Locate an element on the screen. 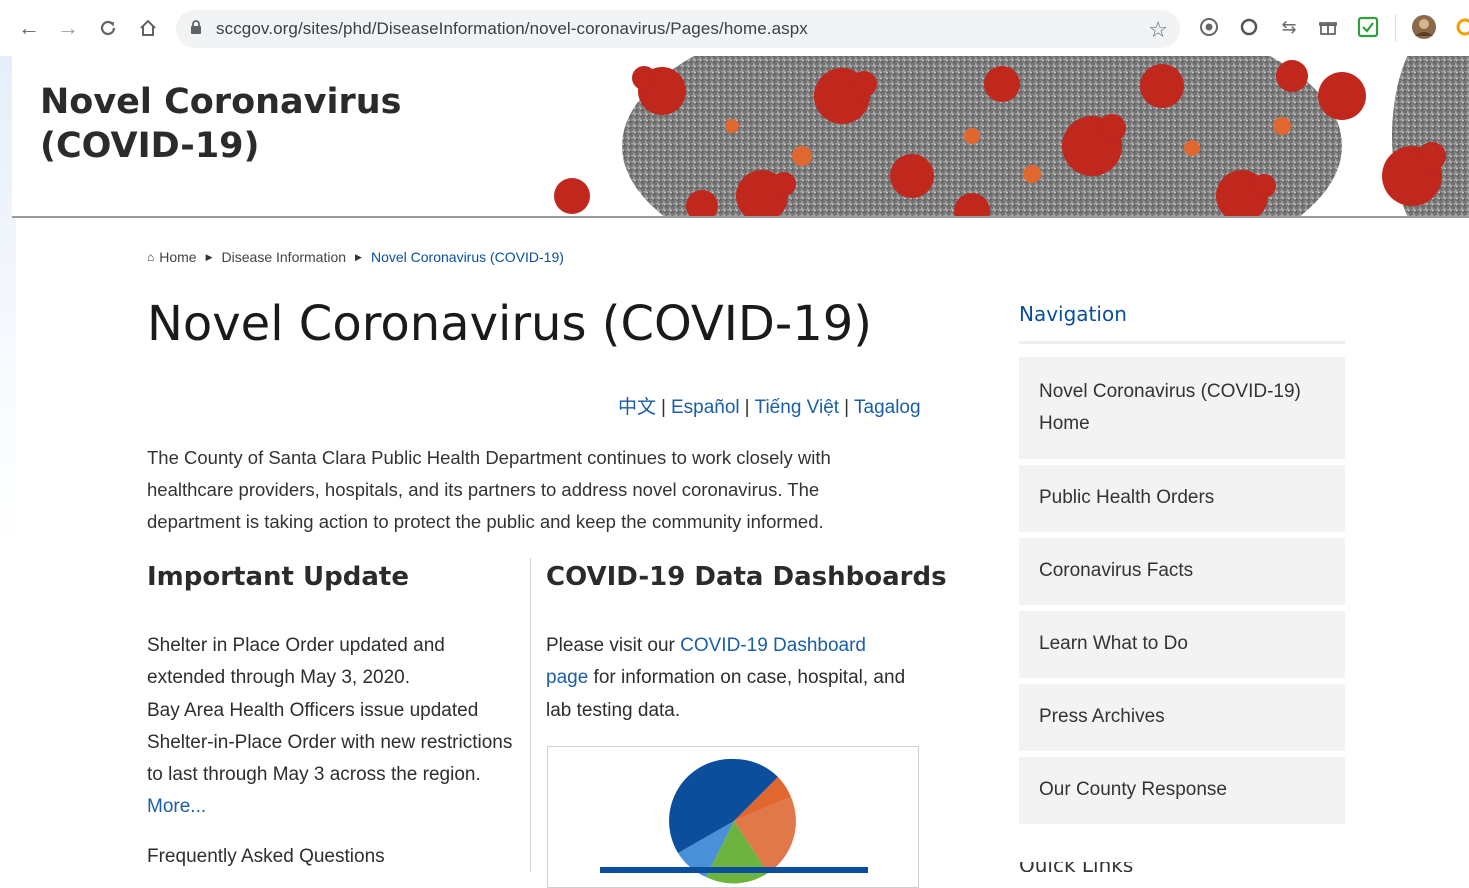 The image size is (1469, 888). column-divider is located at coordinates (530, 715).